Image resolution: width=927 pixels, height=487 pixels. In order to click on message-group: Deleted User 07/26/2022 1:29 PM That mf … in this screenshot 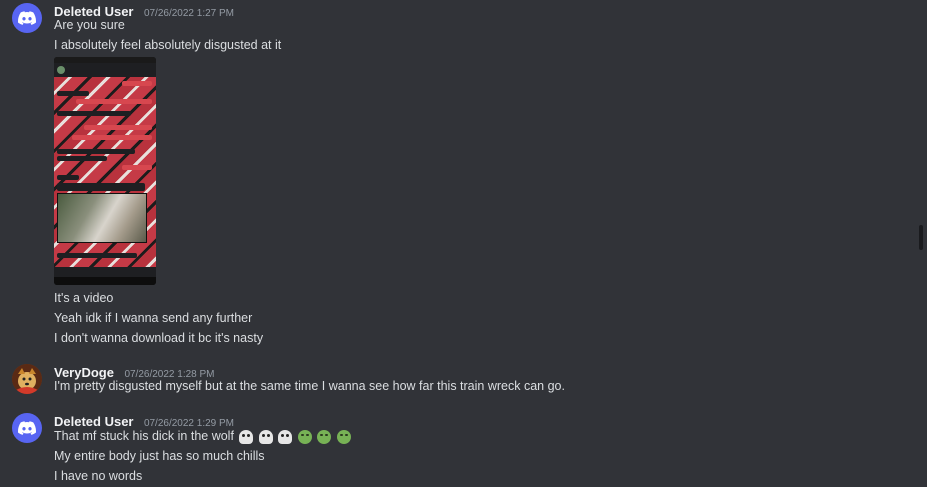, I will do `click(450, 450)`.